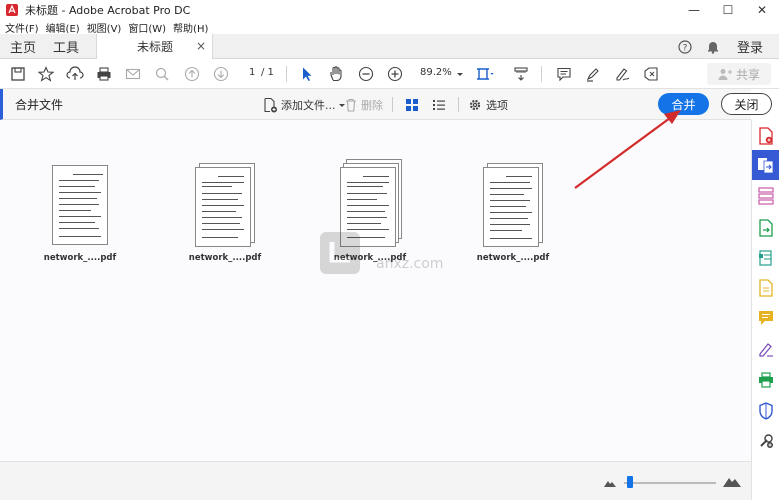  Describe the element at coordinates (766, 165) in the screenshot. I see `combine-files-icon` at that location.